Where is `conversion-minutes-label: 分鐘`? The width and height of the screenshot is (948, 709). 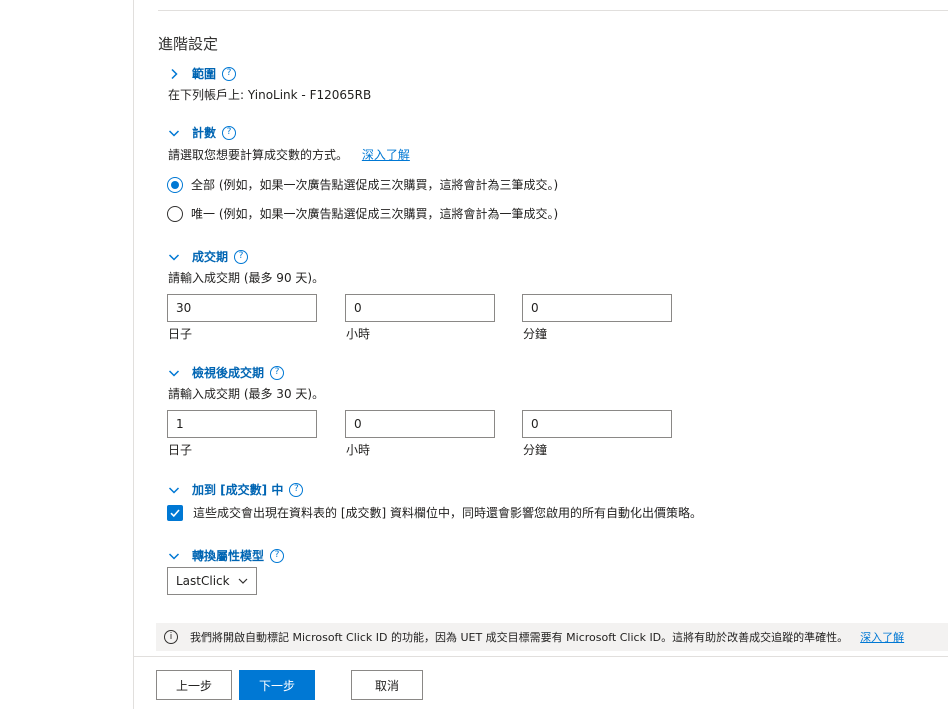 conversion-minutes-label: 分鐘 is located at coordinates (535, 334).